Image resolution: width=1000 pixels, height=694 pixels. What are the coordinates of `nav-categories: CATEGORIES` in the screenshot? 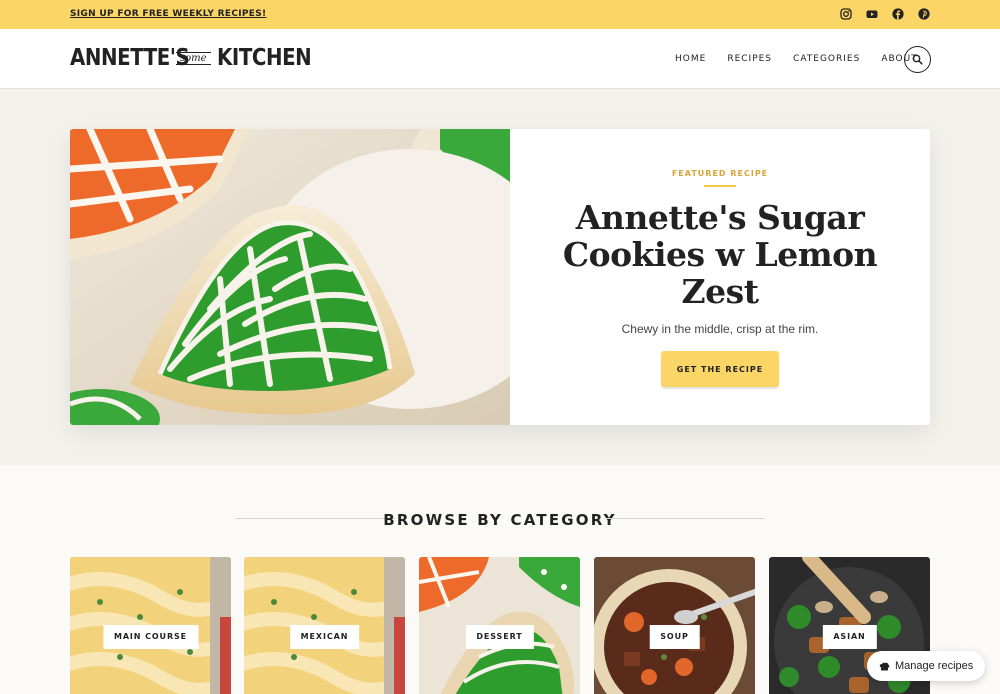 It's located at (826, 59).